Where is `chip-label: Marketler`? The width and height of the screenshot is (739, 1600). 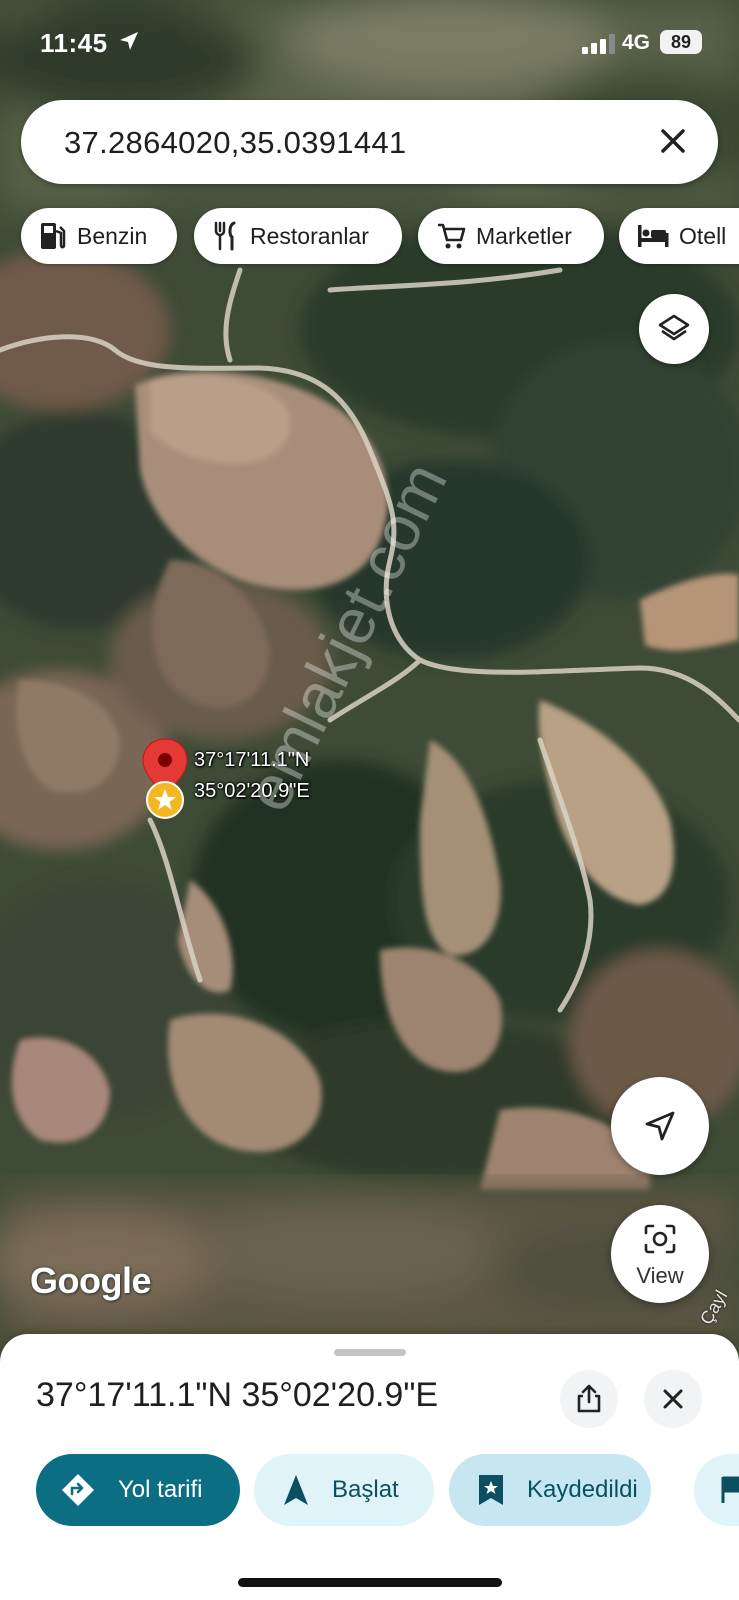
chip-label: Marketler is located at coordinates (524, 235).